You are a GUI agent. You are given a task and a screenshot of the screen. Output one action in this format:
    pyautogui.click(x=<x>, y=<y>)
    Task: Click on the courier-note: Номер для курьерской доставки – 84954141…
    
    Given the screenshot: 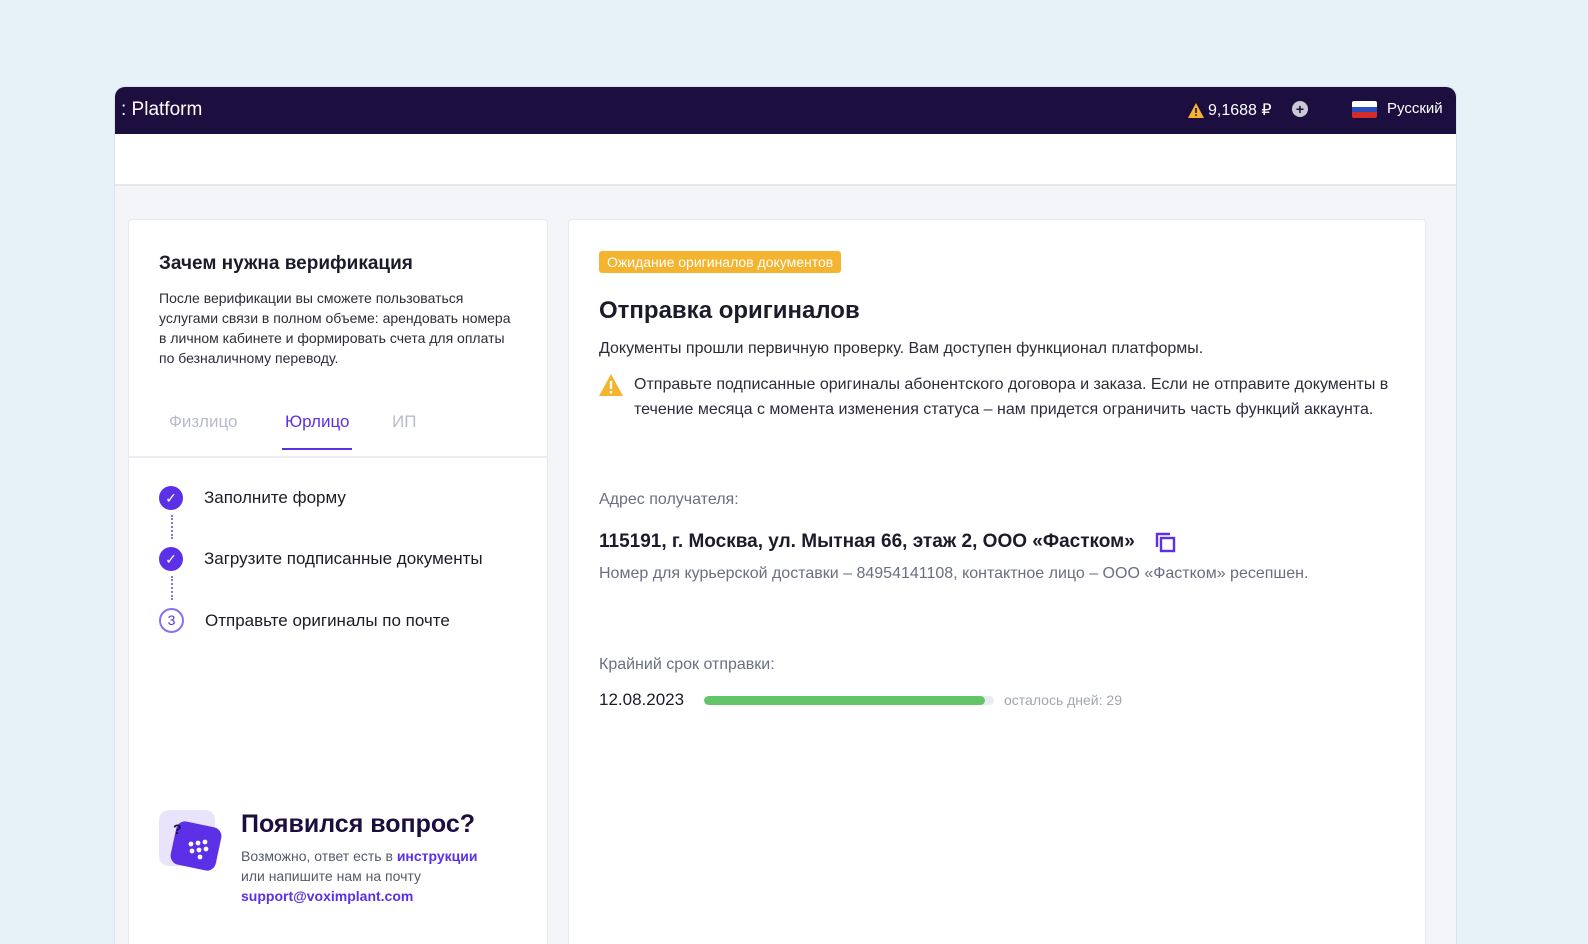 What is the action you would take?
    pyautogui.click(x=954, y=573)
    